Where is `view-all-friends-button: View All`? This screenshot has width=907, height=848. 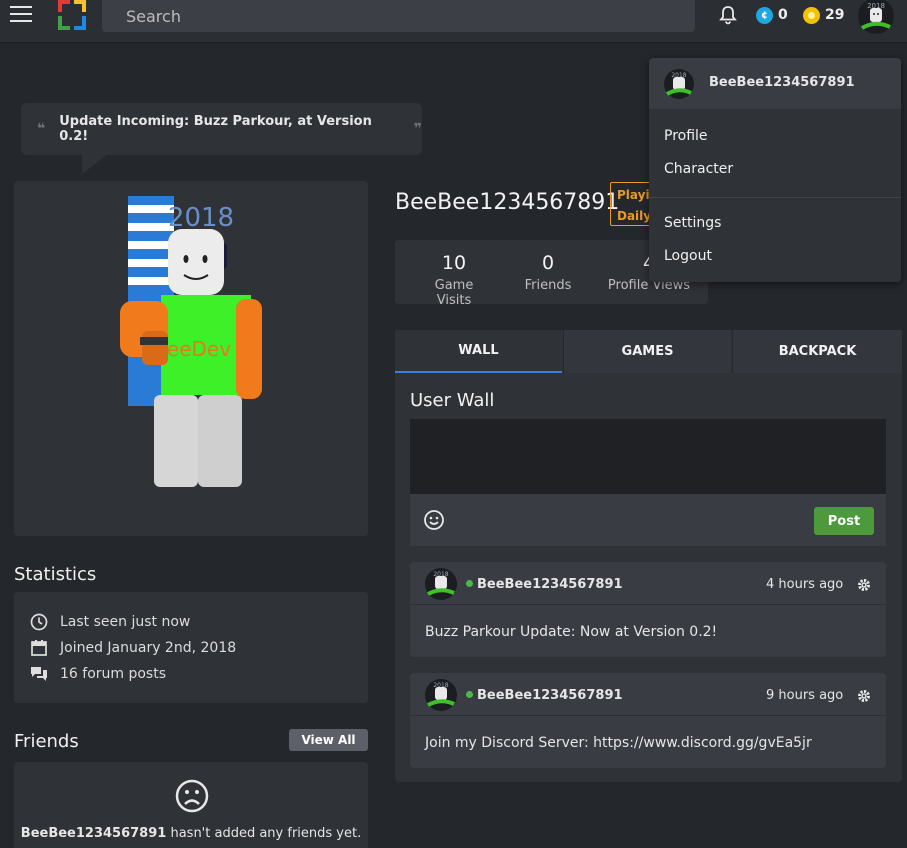
view-all-friends-button: View All is located at coordinates (328, 740).